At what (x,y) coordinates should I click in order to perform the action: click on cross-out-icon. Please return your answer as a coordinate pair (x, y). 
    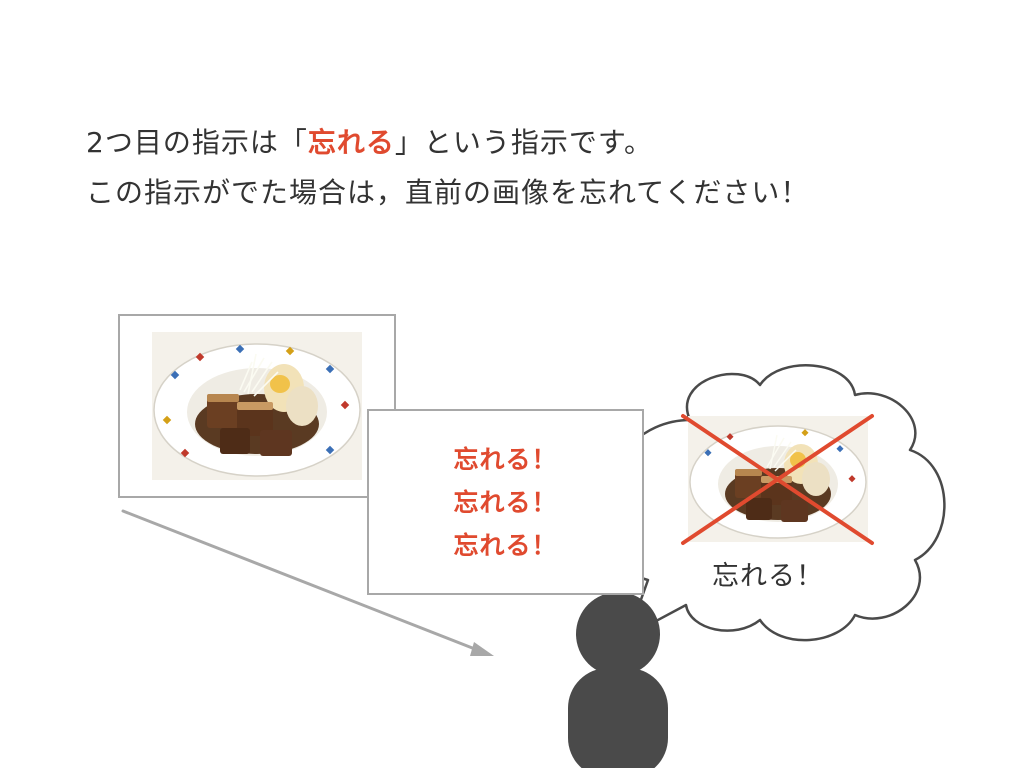
    Looking at the image, I should click on (777, 479).